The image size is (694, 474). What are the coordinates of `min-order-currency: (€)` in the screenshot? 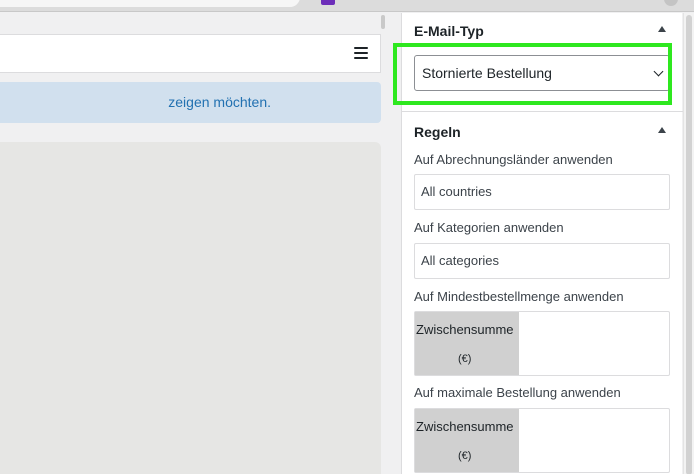 It's located at (465, 359).